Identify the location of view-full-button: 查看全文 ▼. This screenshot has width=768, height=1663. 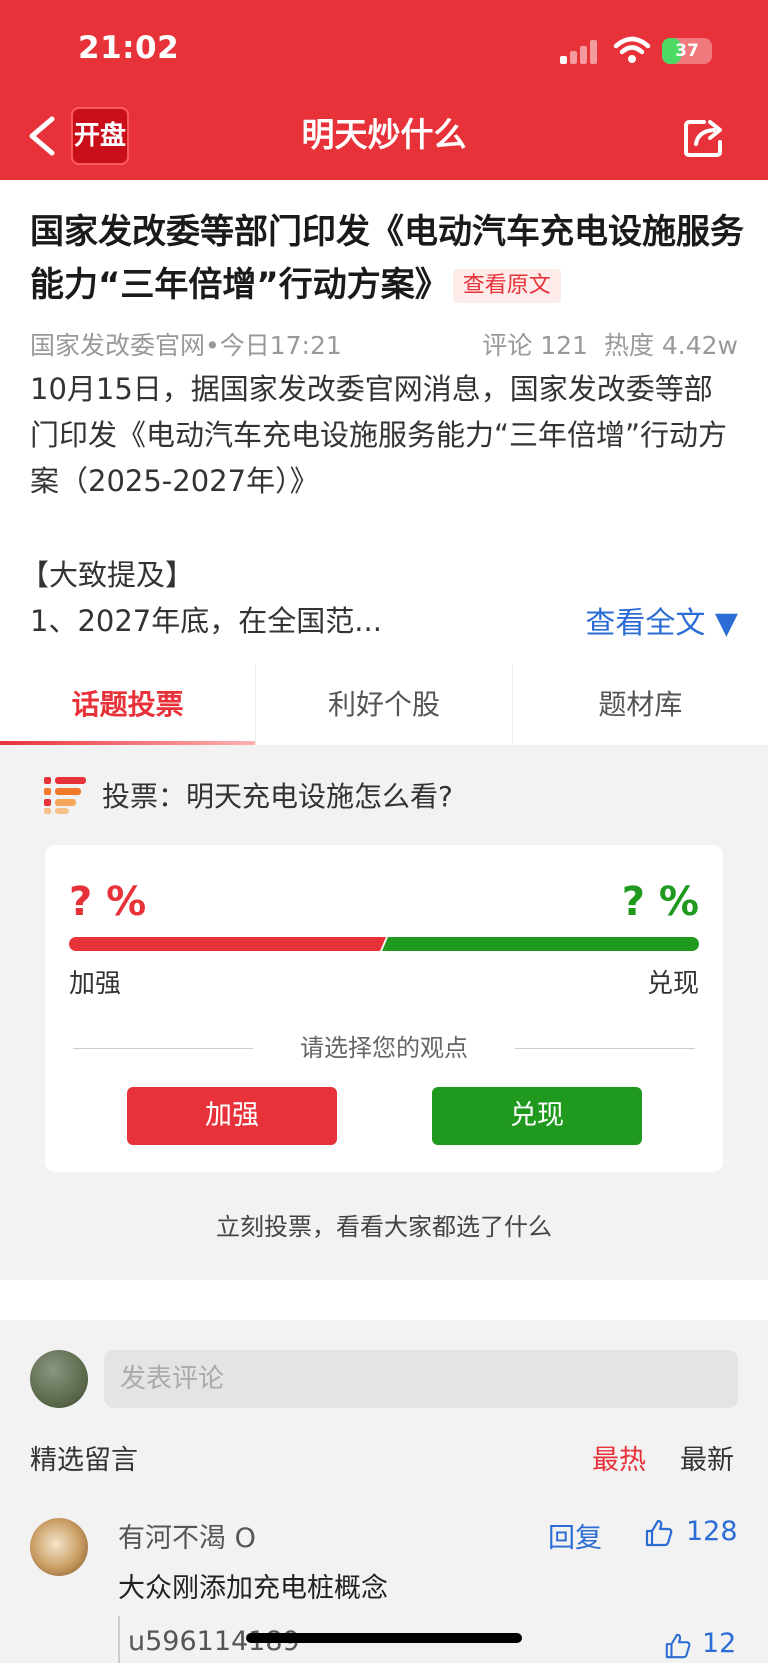
(661, 620).